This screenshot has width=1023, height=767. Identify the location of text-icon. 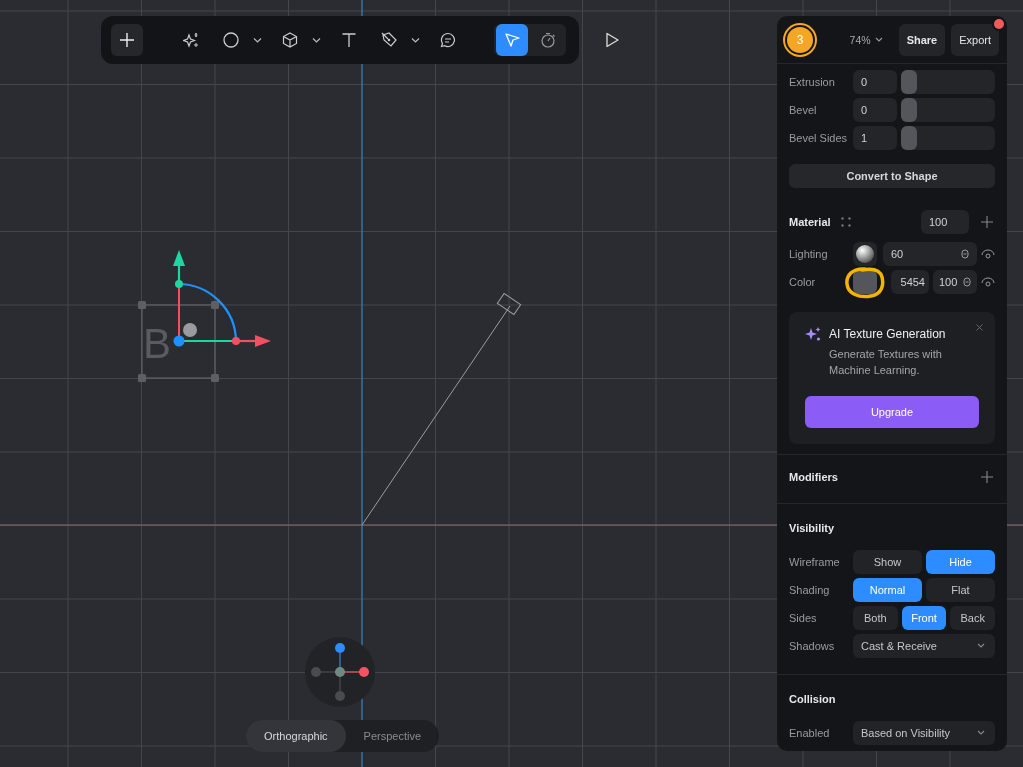
(349, 40).